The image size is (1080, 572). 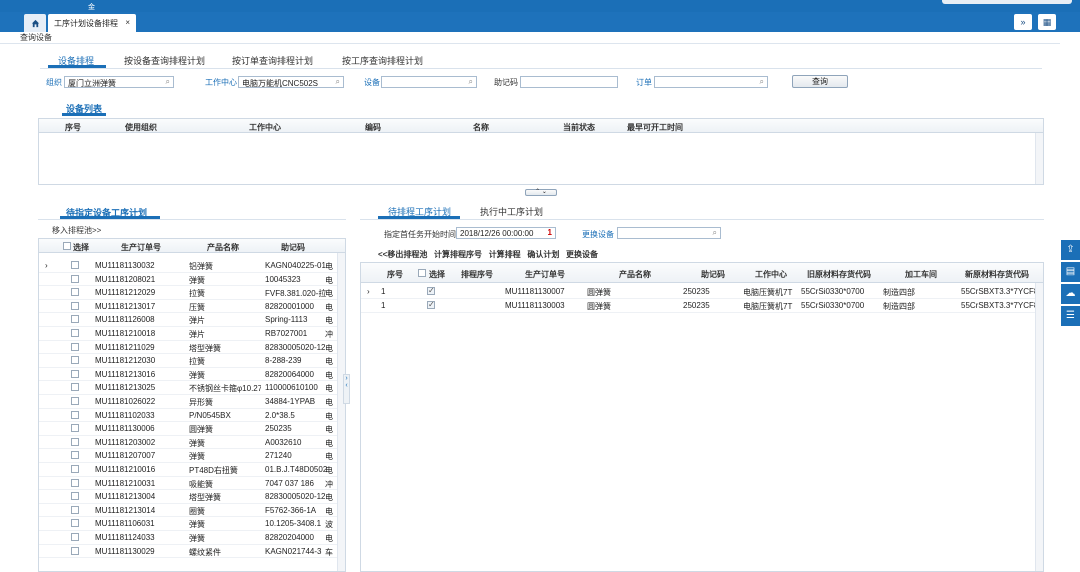 What do you see at coordinates (1047, 22) in the screenshot?
I see `grid-menu-icon: ▦` at bounding box center [1047, 22].